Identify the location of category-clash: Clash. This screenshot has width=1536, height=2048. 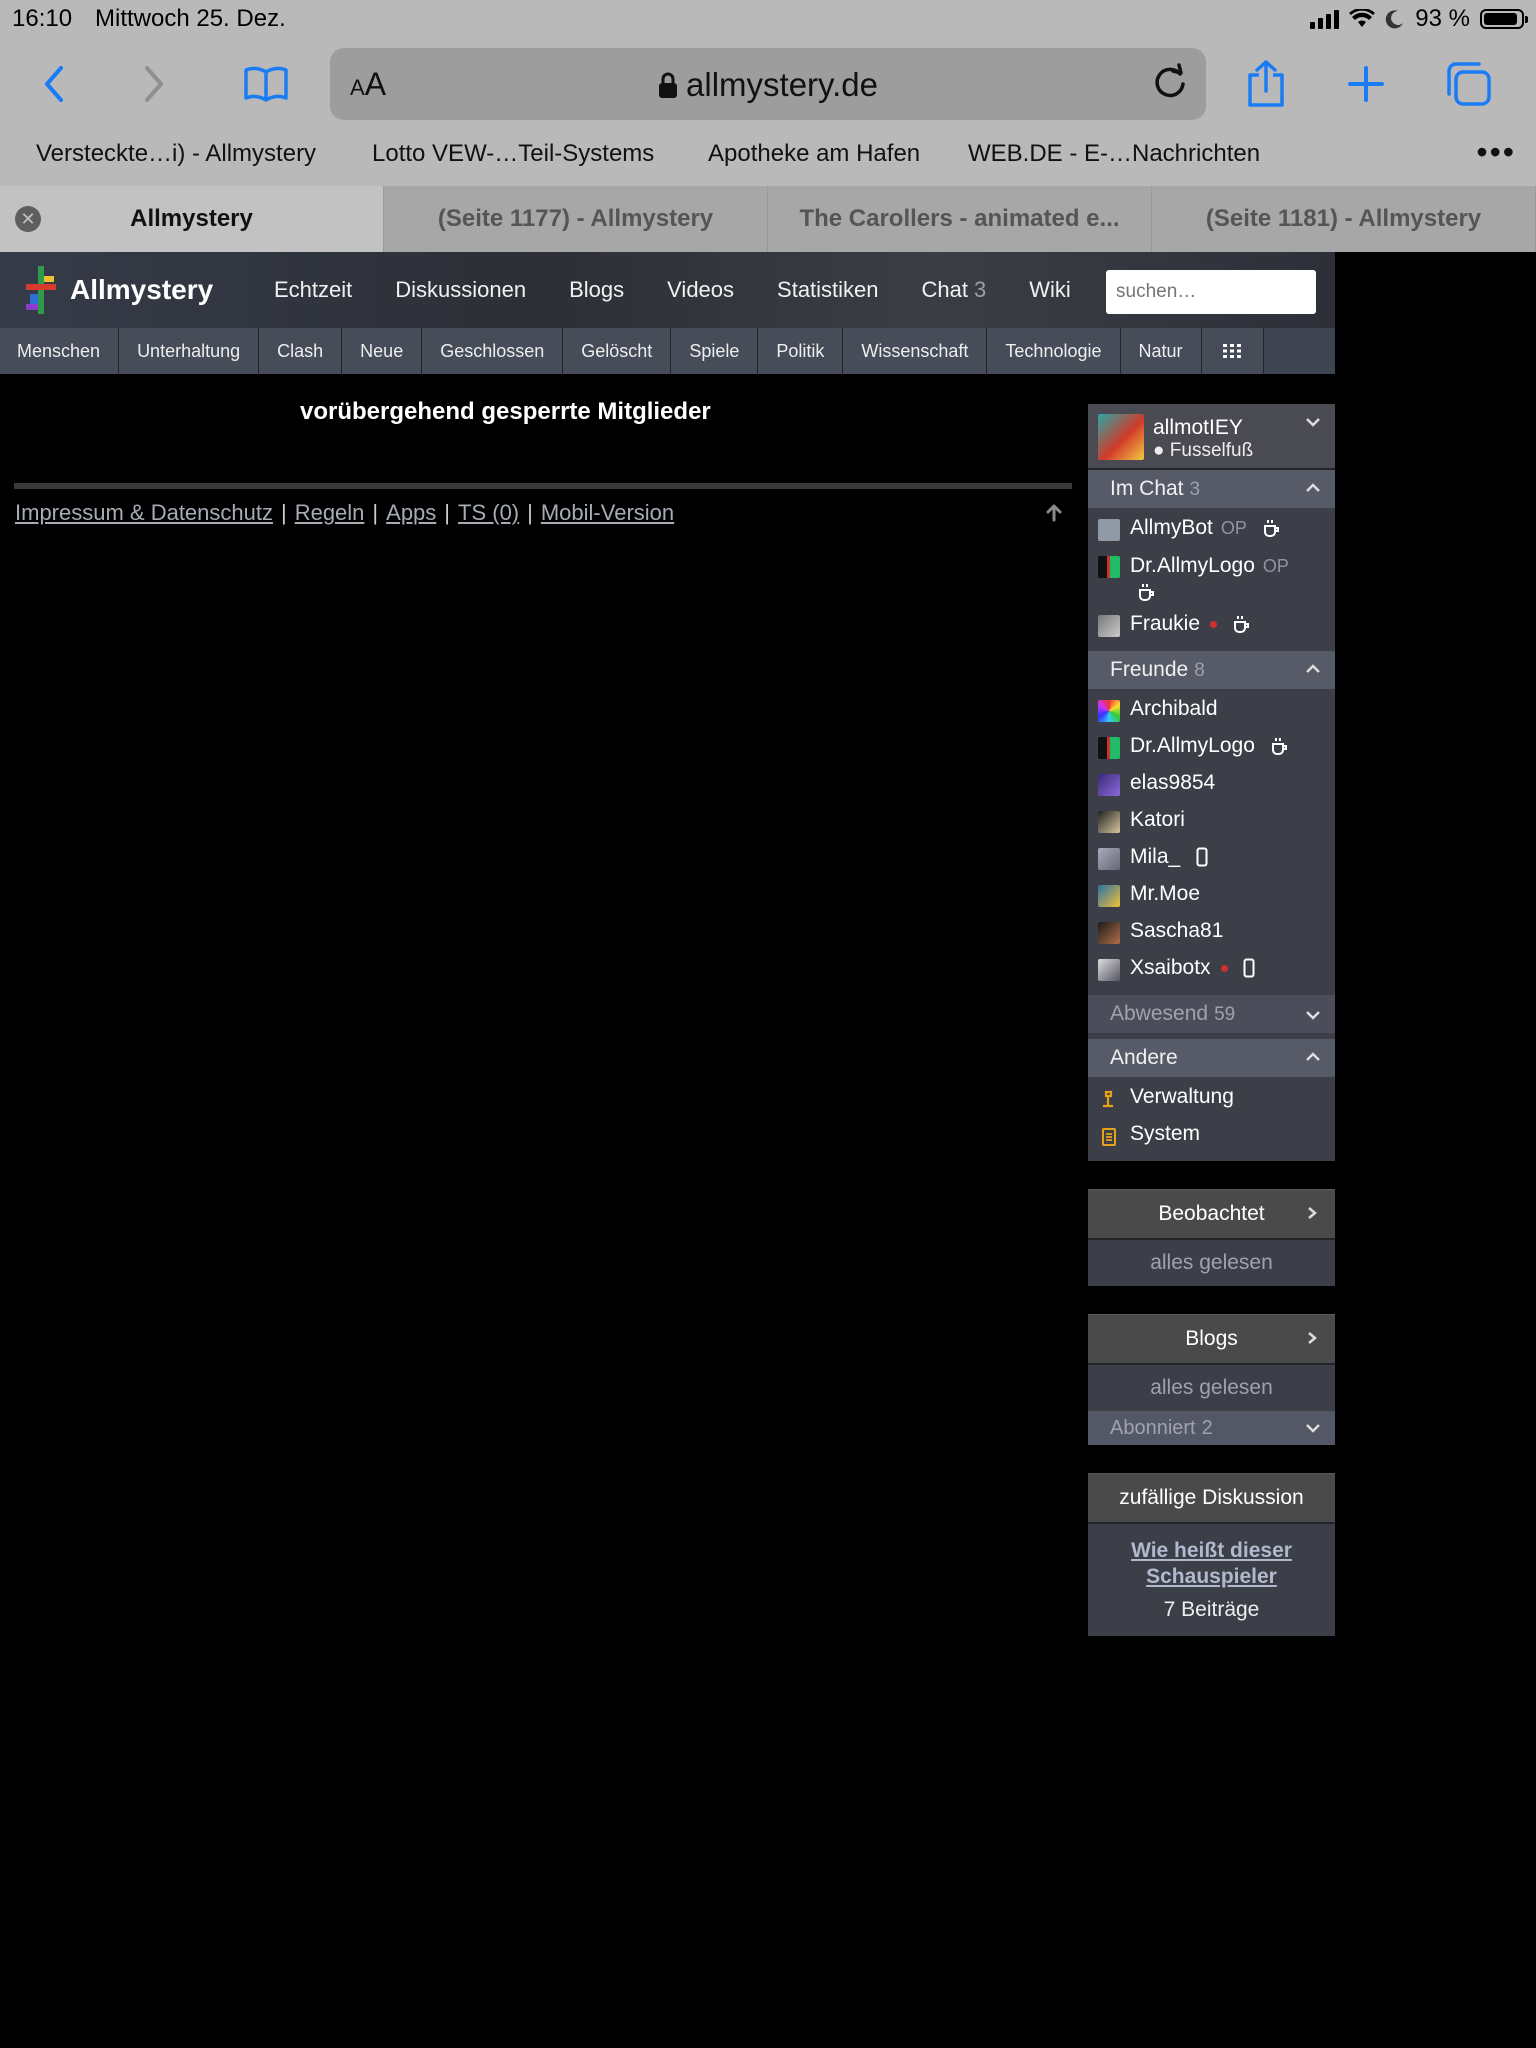
(301, 351).